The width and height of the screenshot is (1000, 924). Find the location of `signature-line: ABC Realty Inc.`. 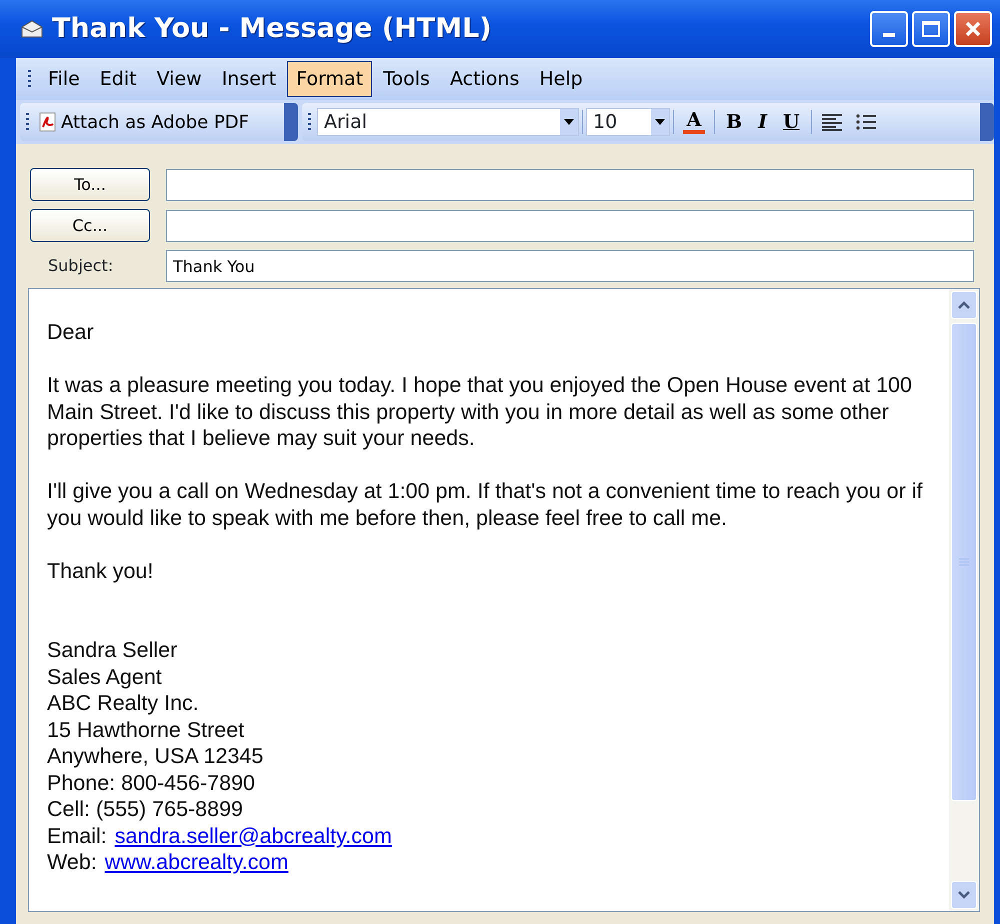

signature-line: ABC Realty Inc. is located at coordinates (123, 703).